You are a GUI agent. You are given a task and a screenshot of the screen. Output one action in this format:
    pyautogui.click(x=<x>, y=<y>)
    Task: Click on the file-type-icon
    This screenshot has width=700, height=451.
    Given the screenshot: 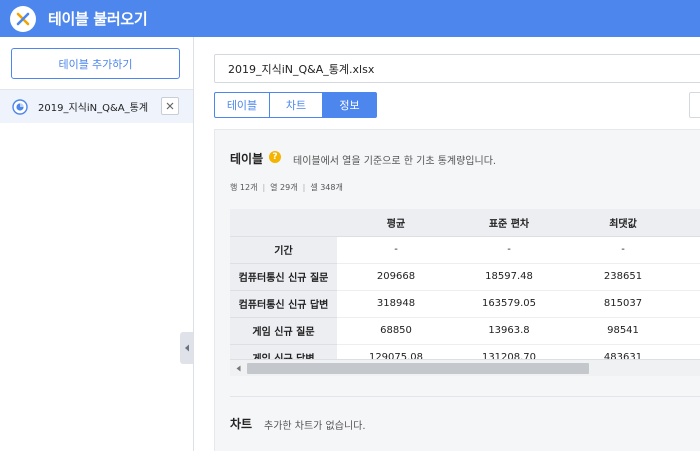 What is the action you would take?
    pyautogui.click(x=20, y=106)
    